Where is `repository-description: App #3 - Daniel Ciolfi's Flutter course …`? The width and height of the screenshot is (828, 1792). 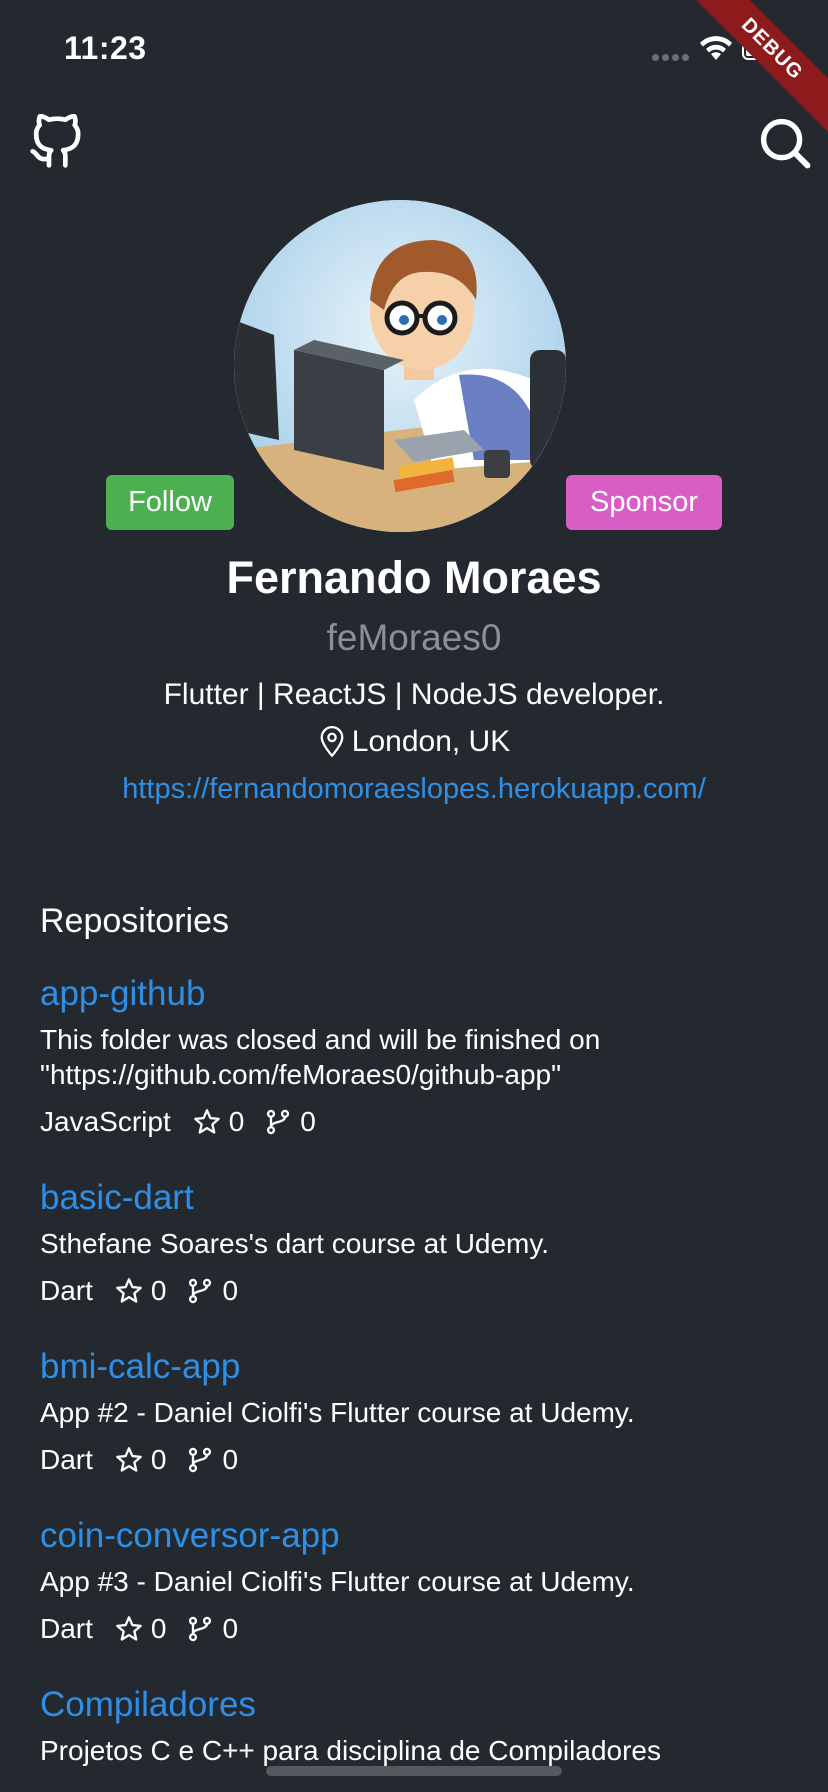 repository-description: App #3 - Daniel Ciolfi's Flutter course … is located at coordinates (337, 1581).